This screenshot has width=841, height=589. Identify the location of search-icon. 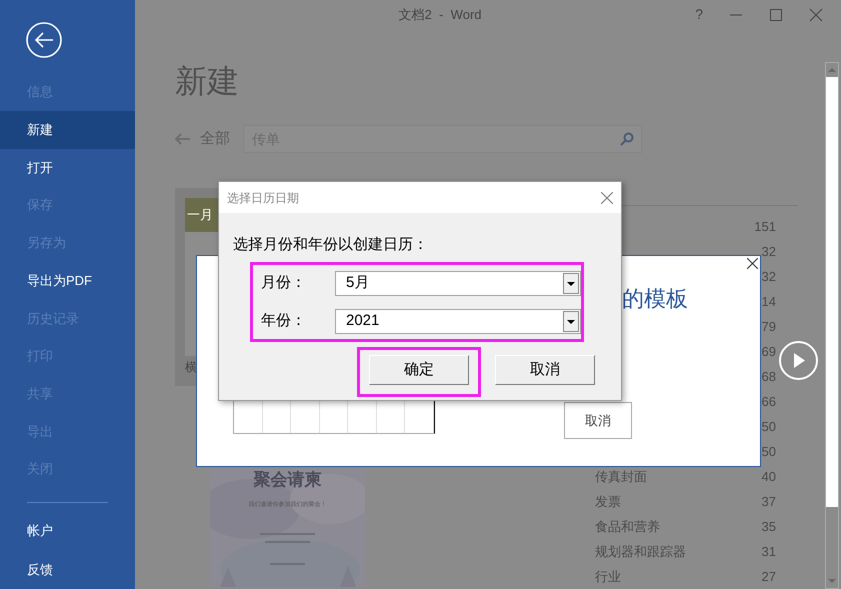
(627, 139).